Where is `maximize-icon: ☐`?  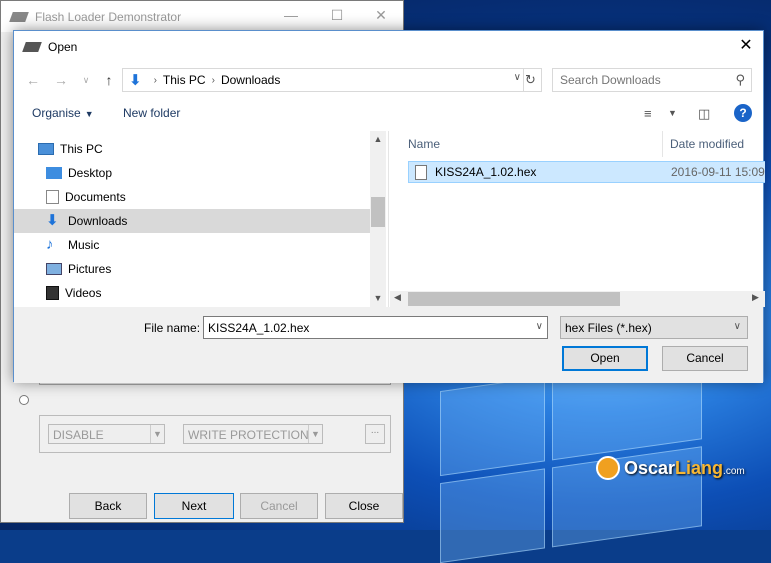 maximize-icon: ☐ is located at coordinates (337, 16).